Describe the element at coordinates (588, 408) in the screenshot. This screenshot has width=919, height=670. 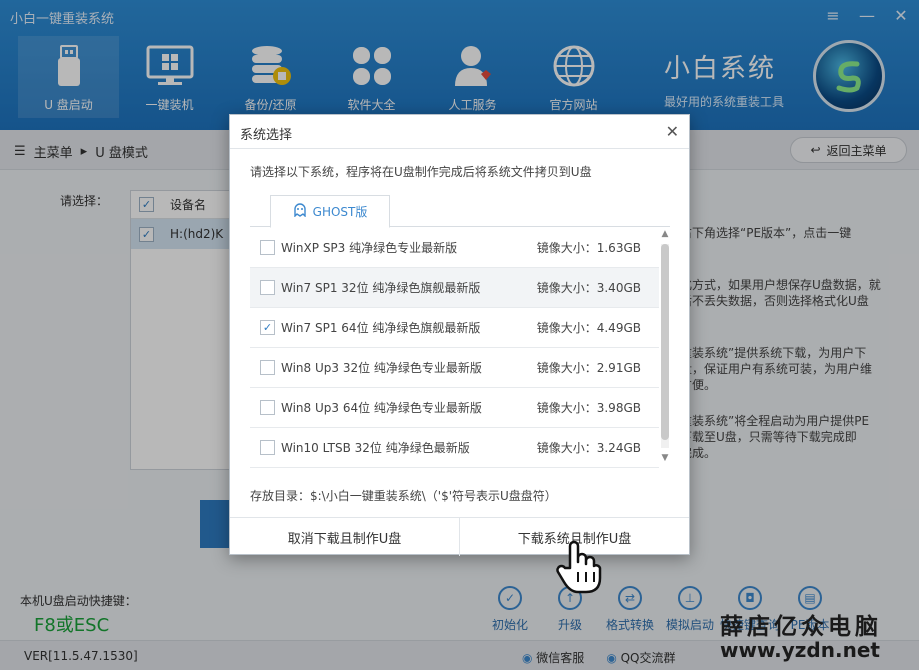
I see `image-size: 镜像大小：3.98GB` at that location.